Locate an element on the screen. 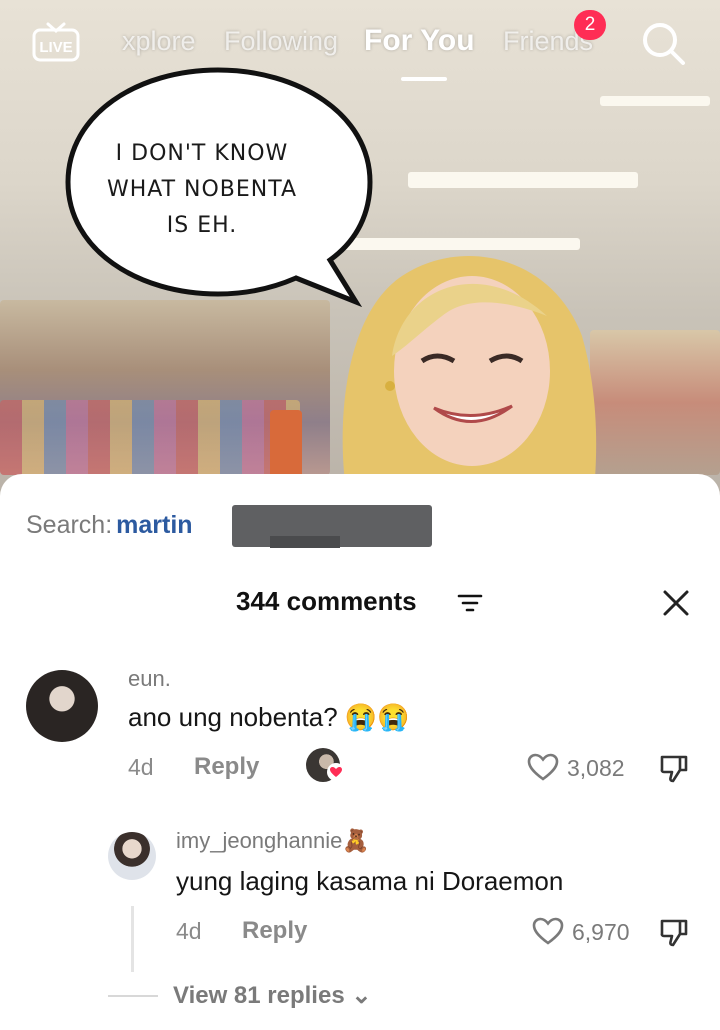 This screenshot has height=1030, width=720. shelf-products is located at coordinates (150, 437).